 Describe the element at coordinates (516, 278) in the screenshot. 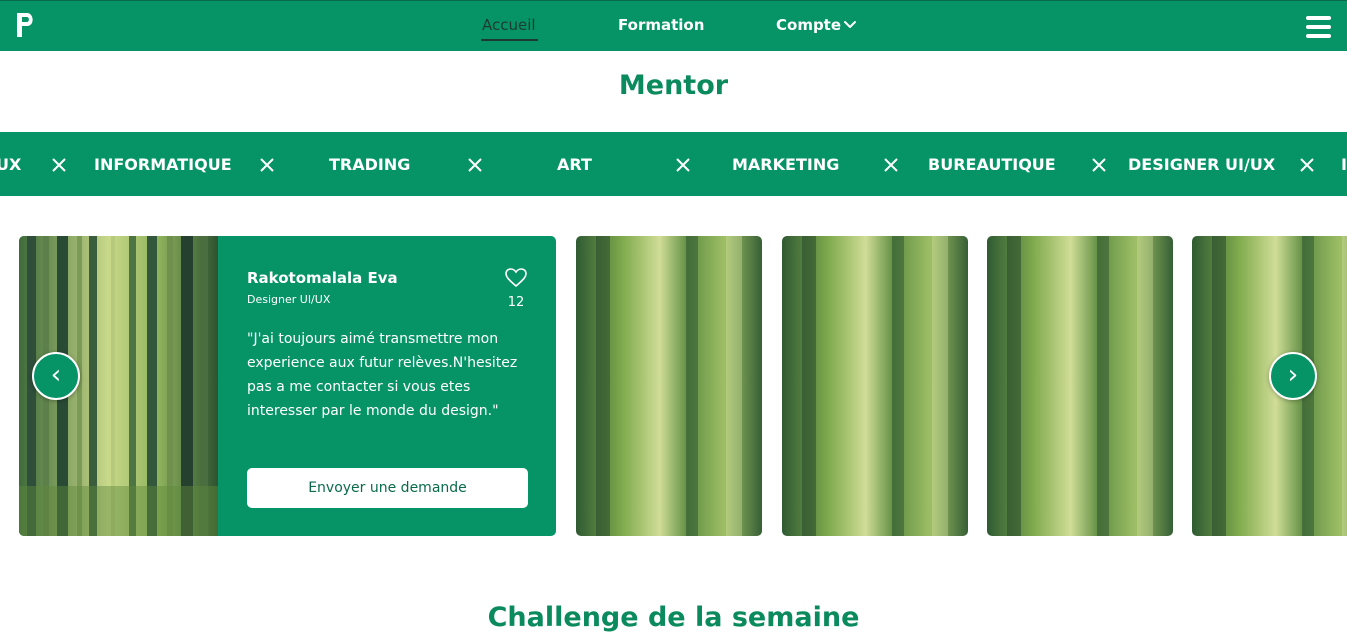

I see `heart-icon` at that location.